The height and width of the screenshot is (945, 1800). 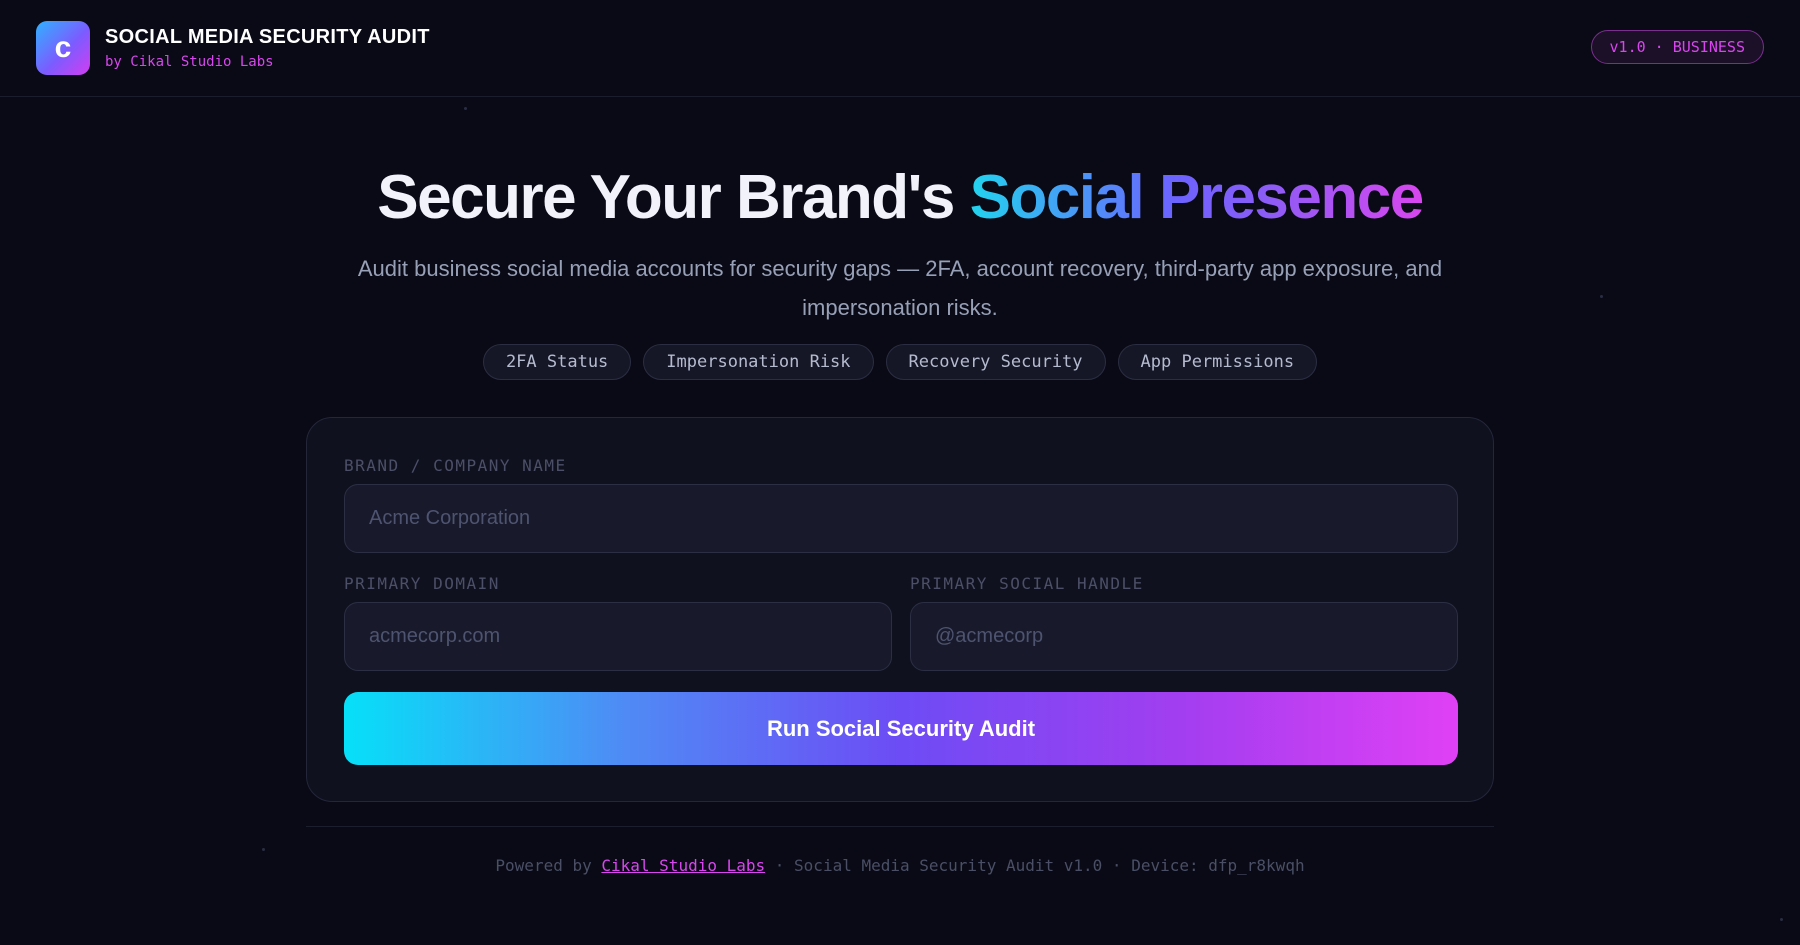 What do you see at coordinates (618, 636) in the screenshot?
I see `primary-domain-input` at bounding box center [618, 636].